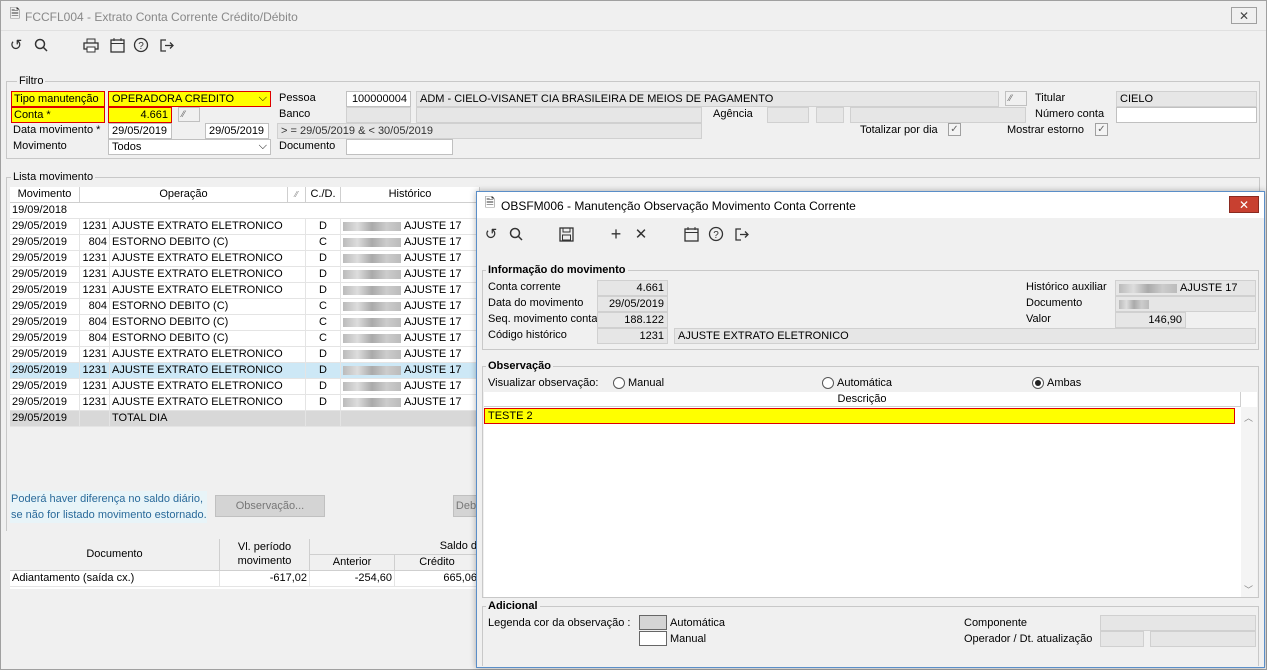  What do you see at coordinates (519, 366) in the screenshot?
I see `observacao-group-label: Observação` at bounding box center [519, 366].